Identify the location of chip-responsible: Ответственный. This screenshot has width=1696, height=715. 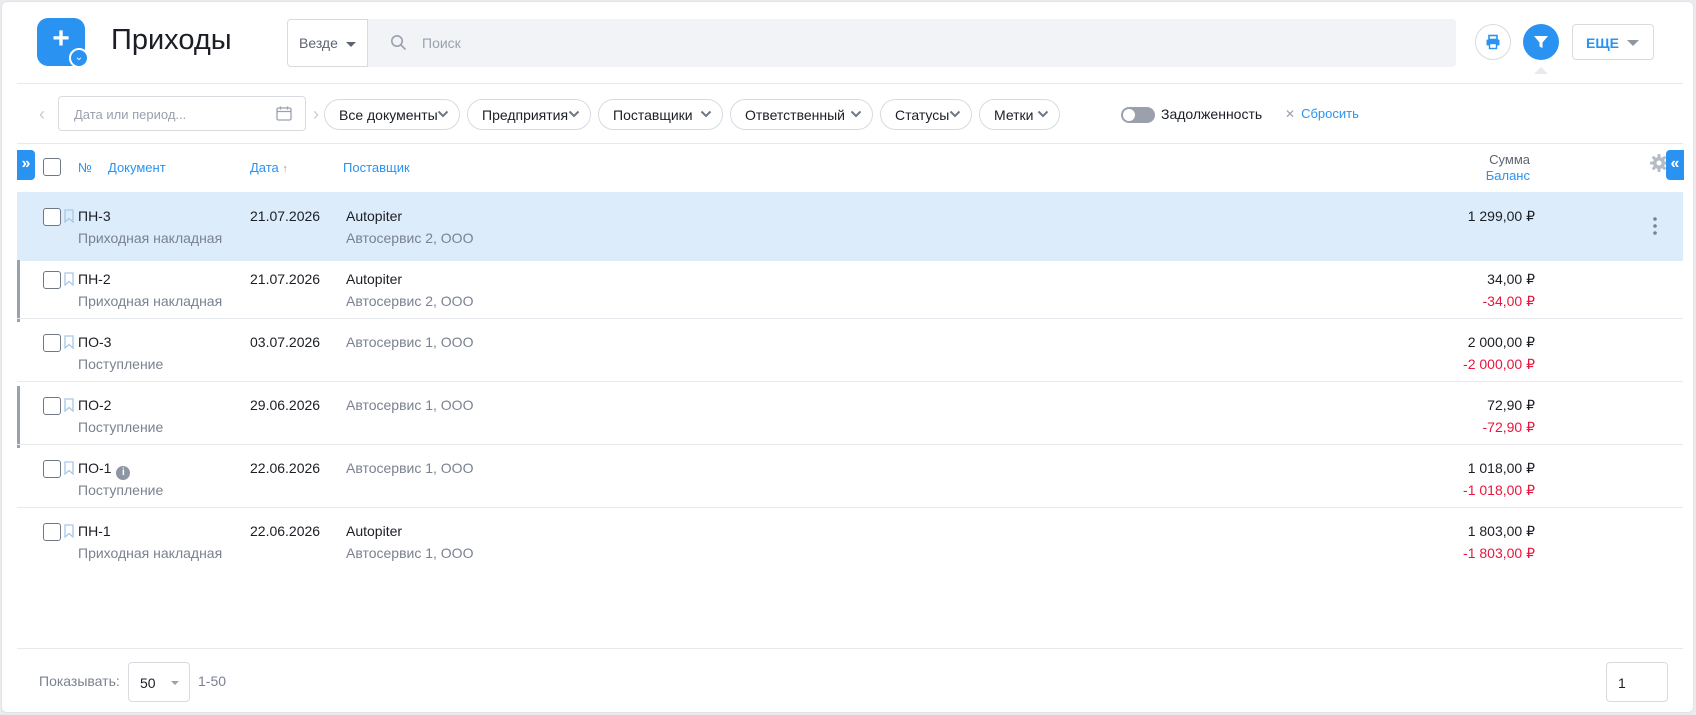
(801, 114).